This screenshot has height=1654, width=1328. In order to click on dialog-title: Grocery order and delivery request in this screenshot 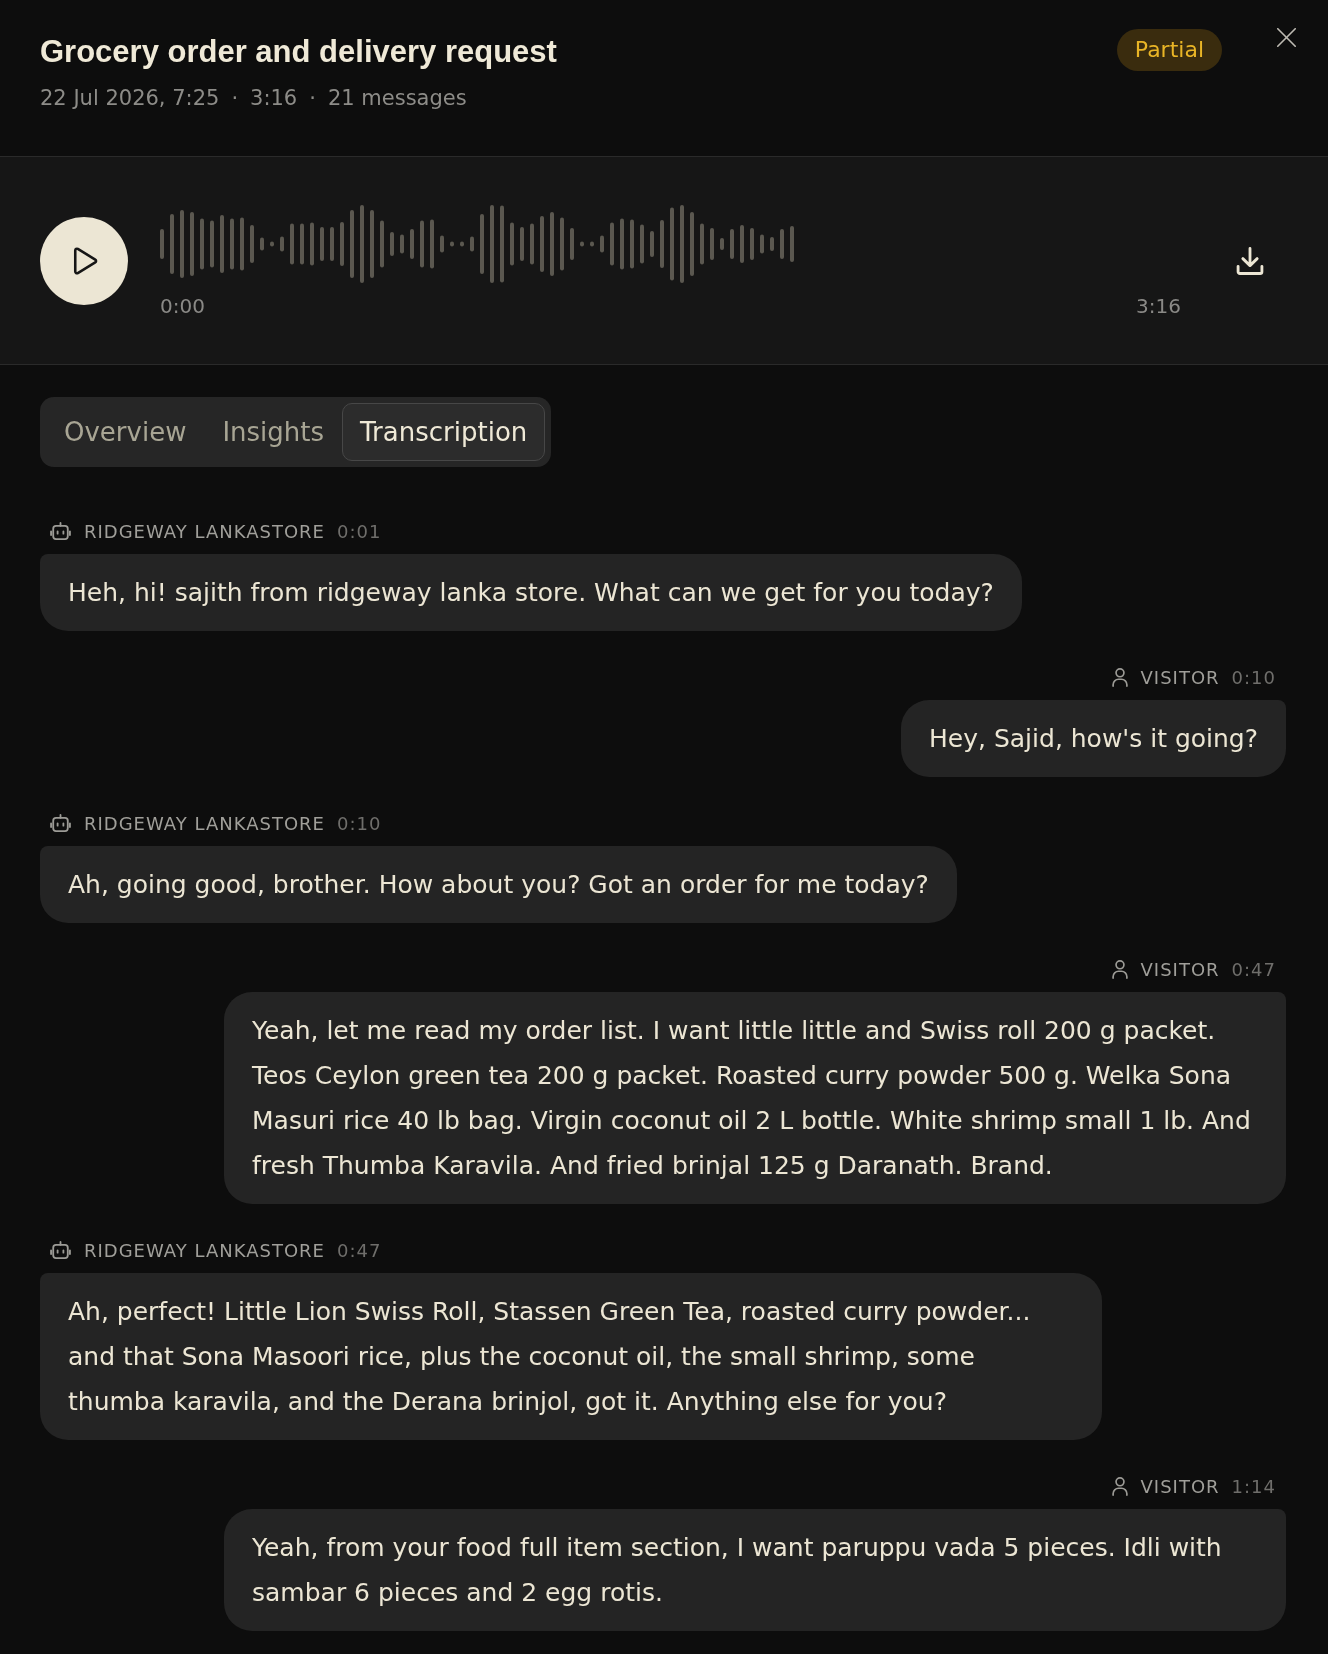, I will do `click(299, 52)`.